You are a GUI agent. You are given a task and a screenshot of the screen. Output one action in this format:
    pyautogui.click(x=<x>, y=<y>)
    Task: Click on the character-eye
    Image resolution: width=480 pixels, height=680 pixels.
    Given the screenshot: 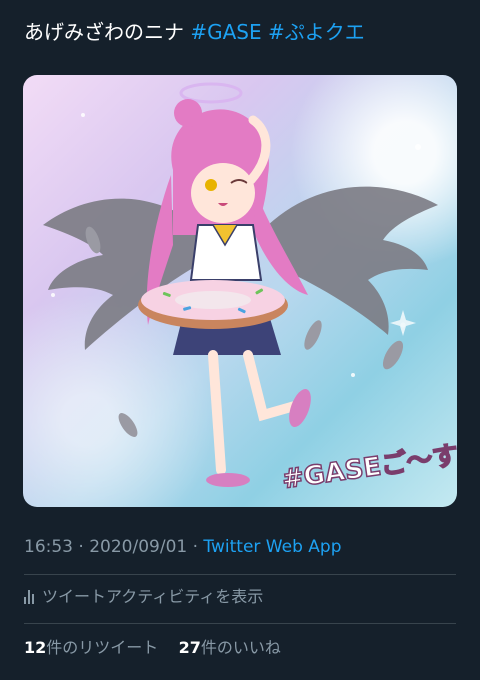 What is the action you would take?
    pyautogui.click(x=211, y=185)
    